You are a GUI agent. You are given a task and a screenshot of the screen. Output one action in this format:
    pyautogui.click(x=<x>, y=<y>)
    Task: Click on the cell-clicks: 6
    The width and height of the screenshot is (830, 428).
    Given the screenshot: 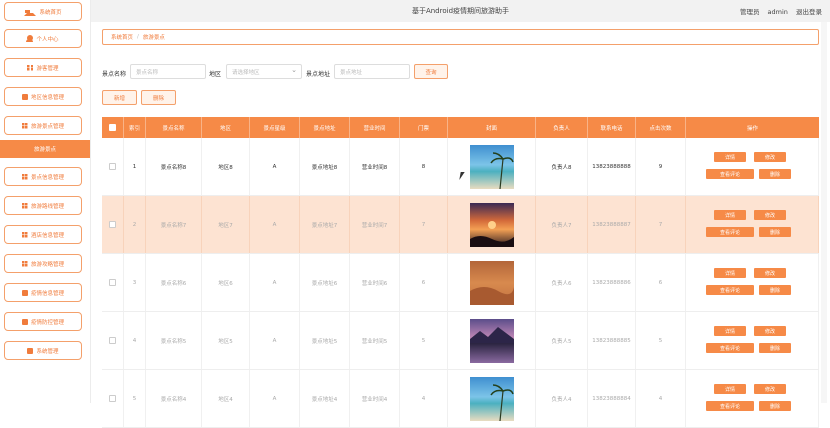 What is the action you would take?
    pyautogui.click(x=661, y=282)
    